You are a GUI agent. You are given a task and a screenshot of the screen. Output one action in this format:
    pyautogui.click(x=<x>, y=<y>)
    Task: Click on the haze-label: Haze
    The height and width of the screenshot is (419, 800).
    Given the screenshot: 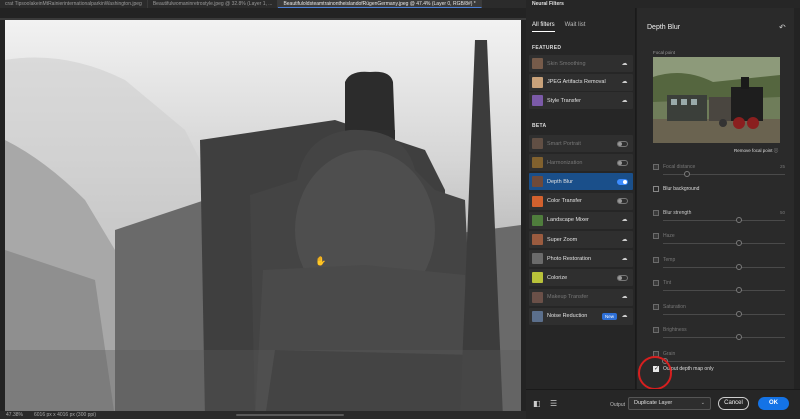 What is the action you would take?
    pyautogui.click(x=669, y=236)
    